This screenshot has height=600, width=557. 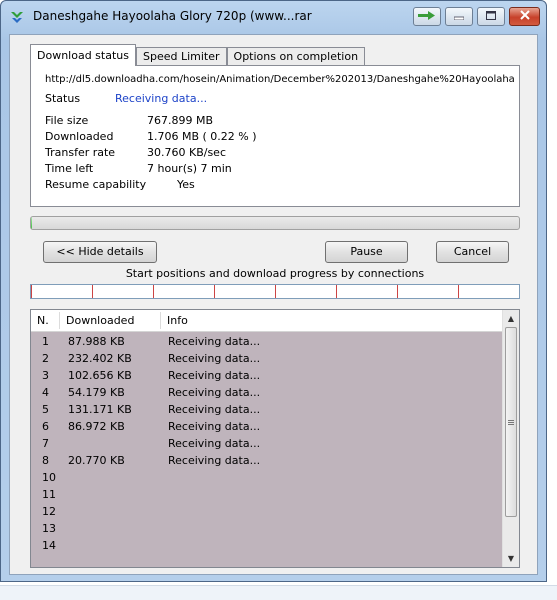 What do you see at coordinates (45, 443) in the screenshot?
I see `row-number: 7` at bounding box center [45, 443].